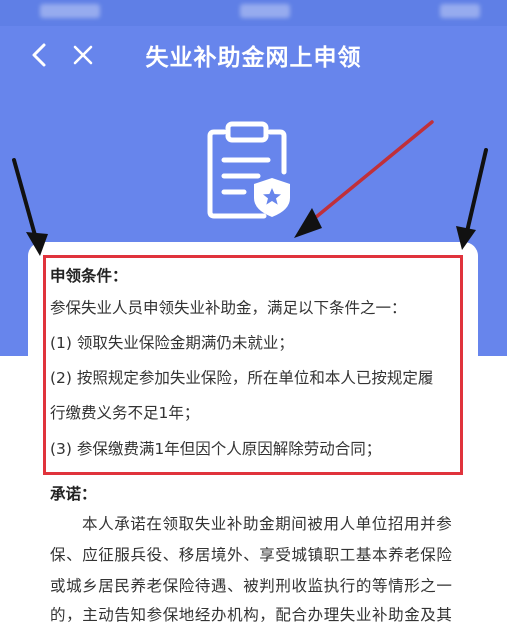 This screenshot has width=507, height=642. Describe the element at coordinates (73, 494) in the screenshot. I see `pledge-heading: 承诺：` at that location.